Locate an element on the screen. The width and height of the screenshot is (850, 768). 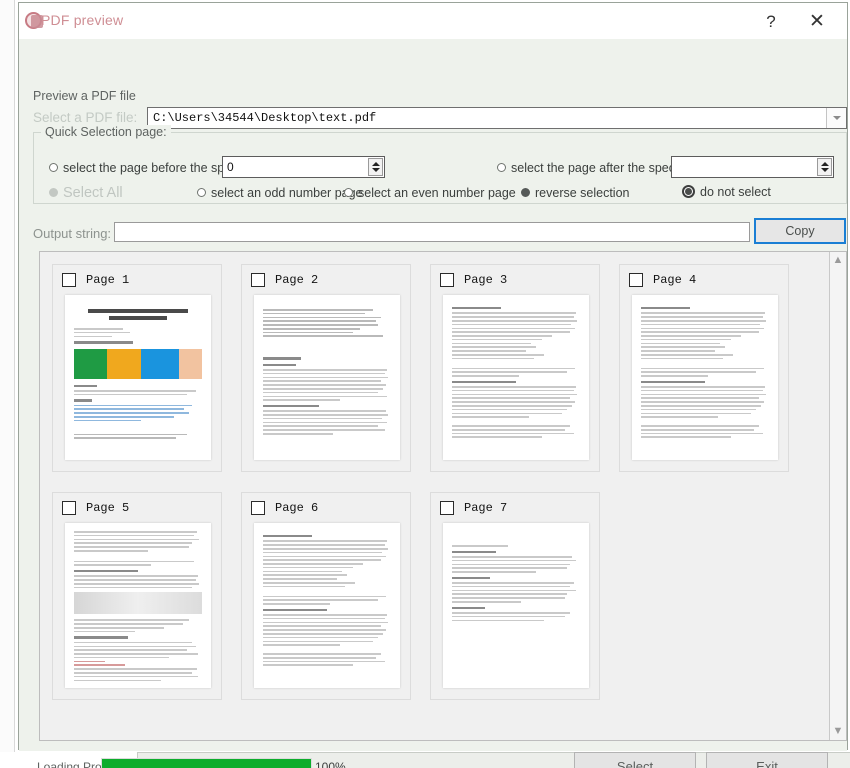
preview-heading: Preview a PDF file is located at coordinates (84, 96).